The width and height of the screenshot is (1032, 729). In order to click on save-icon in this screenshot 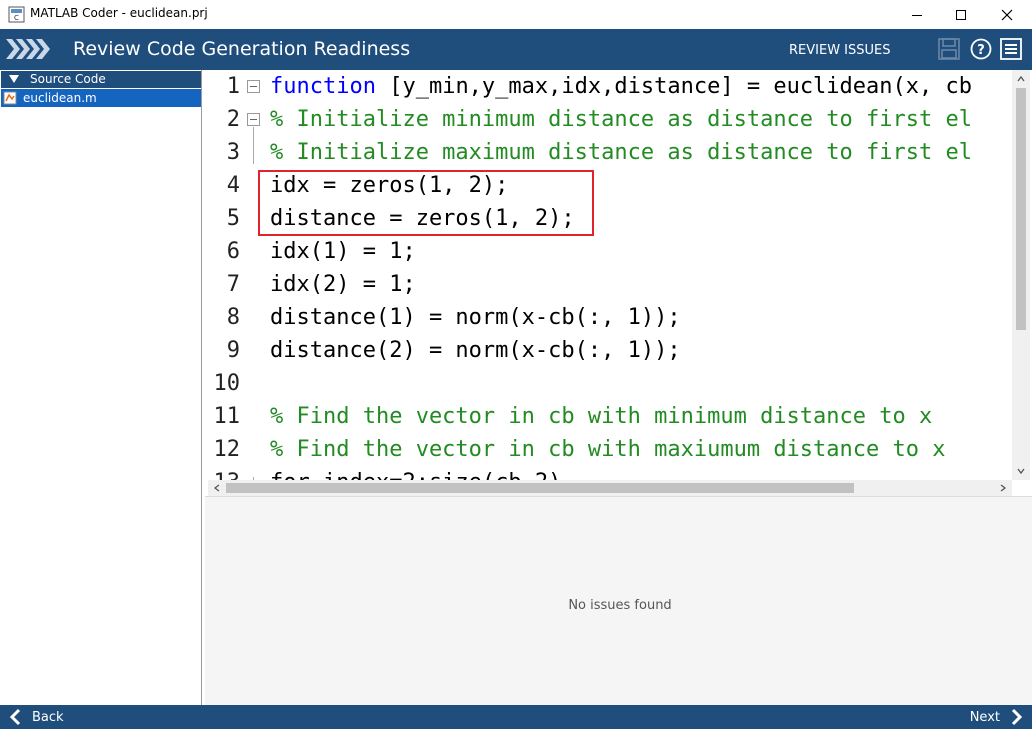, I will do `click(949, 49)`.